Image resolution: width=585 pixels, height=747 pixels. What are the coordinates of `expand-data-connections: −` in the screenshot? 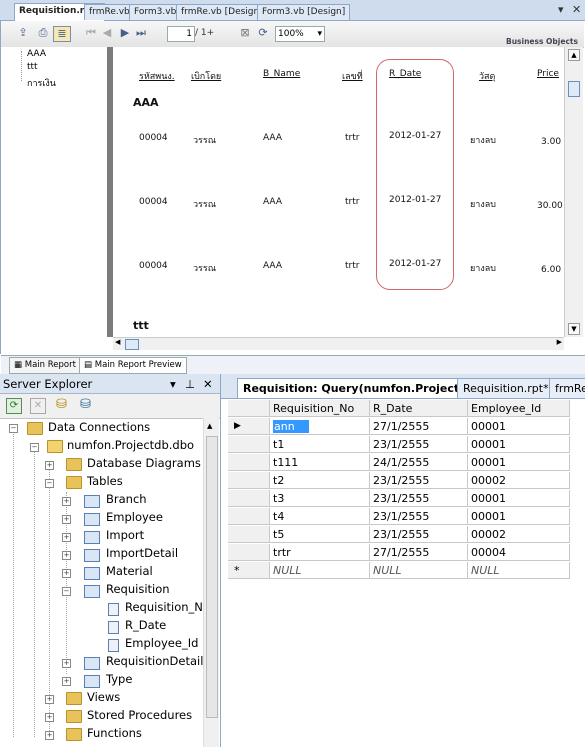 It's located at (13, 428).